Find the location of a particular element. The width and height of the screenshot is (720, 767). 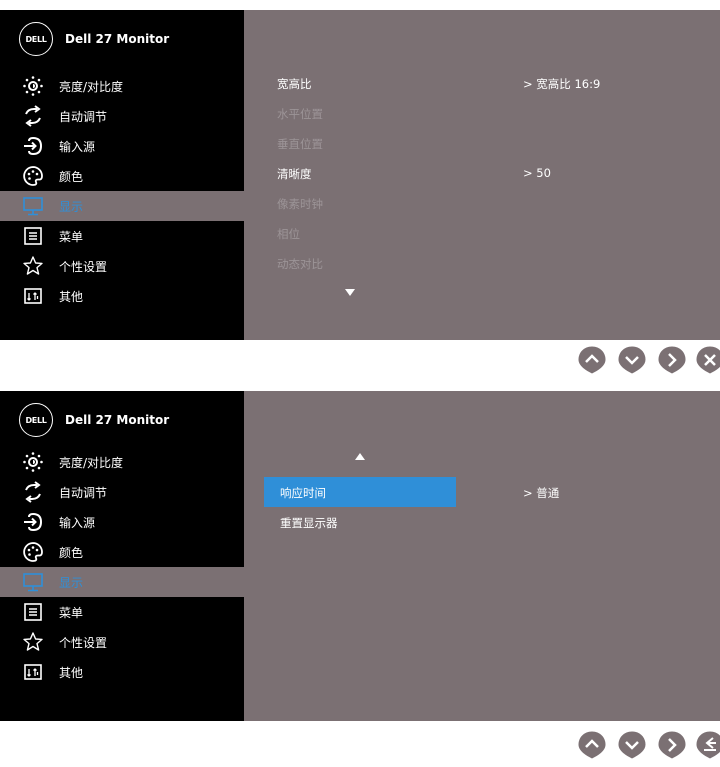

option-value-aspect-ratio: > 宽高比 16:9 is located at coordinates (562, 84).